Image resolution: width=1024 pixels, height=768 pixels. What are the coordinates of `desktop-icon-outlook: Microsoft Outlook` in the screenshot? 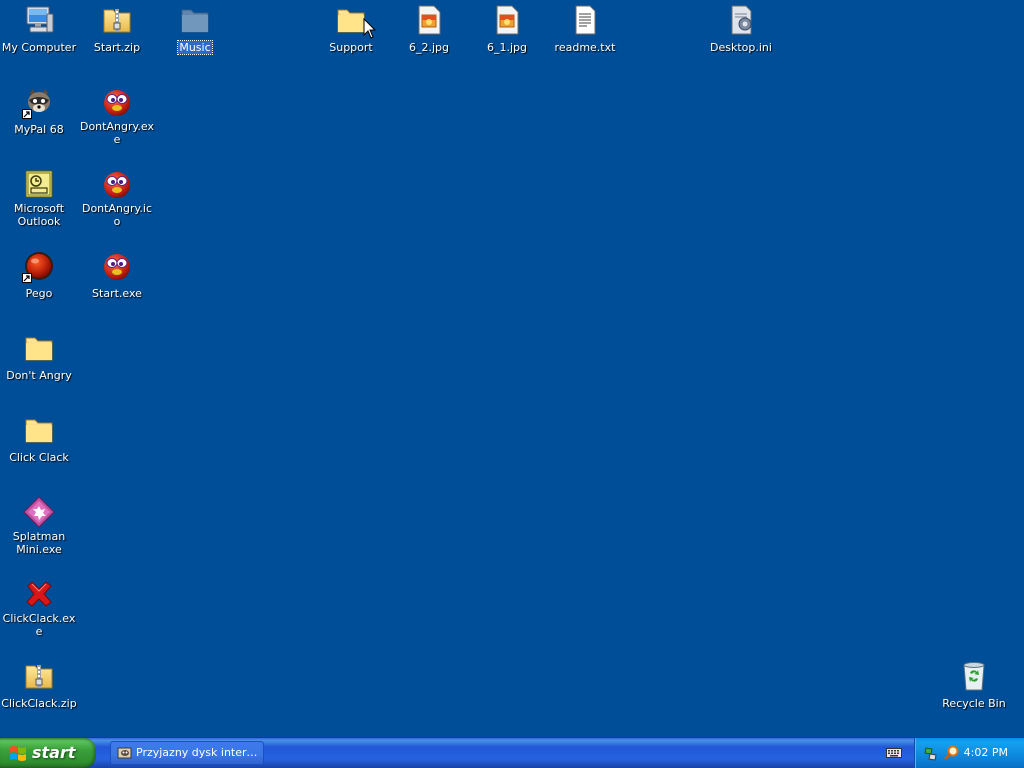 It's located at (39, 197).